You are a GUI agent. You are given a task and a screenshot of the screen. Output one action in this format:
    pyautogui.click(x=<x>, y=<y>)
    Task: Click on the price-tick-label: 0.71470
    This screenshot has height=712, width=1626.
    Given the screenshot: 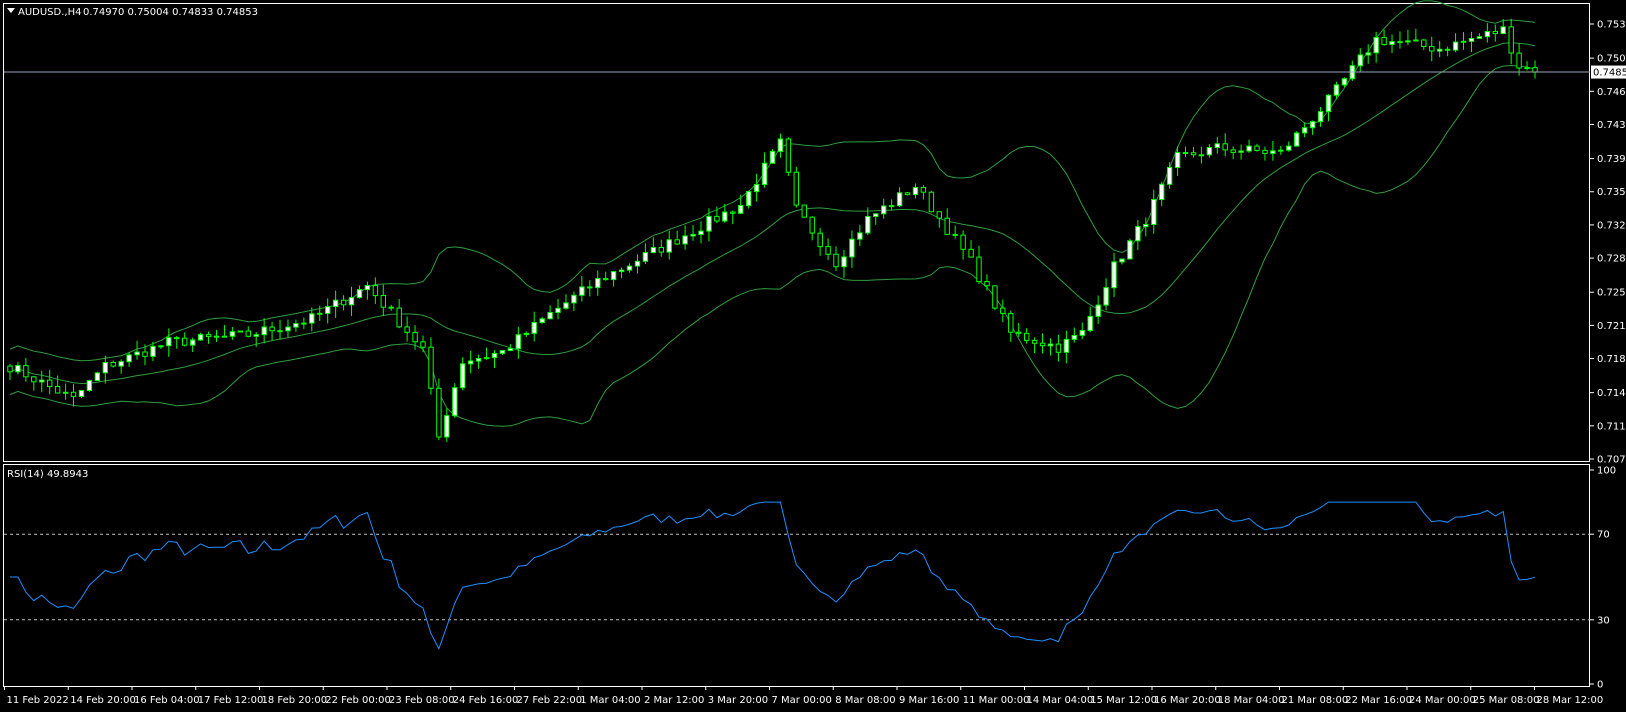 What is the action you would take?
    pyautogui.click(x=1611, y=393)
    